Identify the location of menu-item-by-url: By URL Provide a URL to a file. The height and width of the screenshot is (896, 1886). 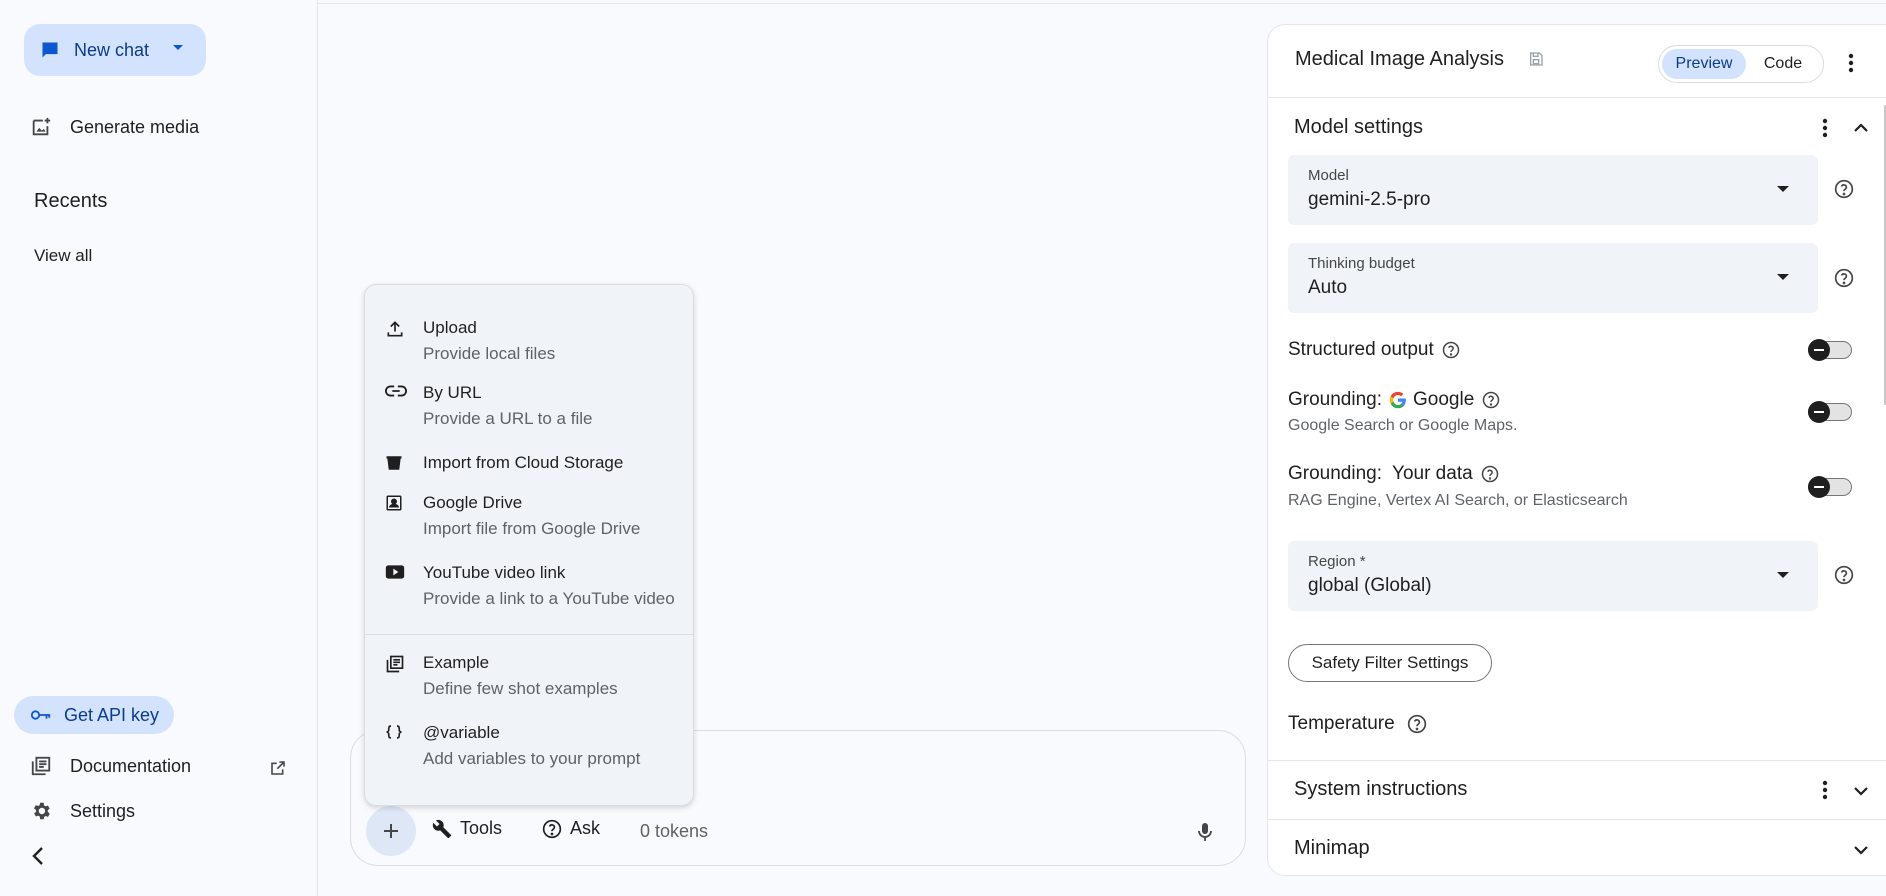
(488, 406).